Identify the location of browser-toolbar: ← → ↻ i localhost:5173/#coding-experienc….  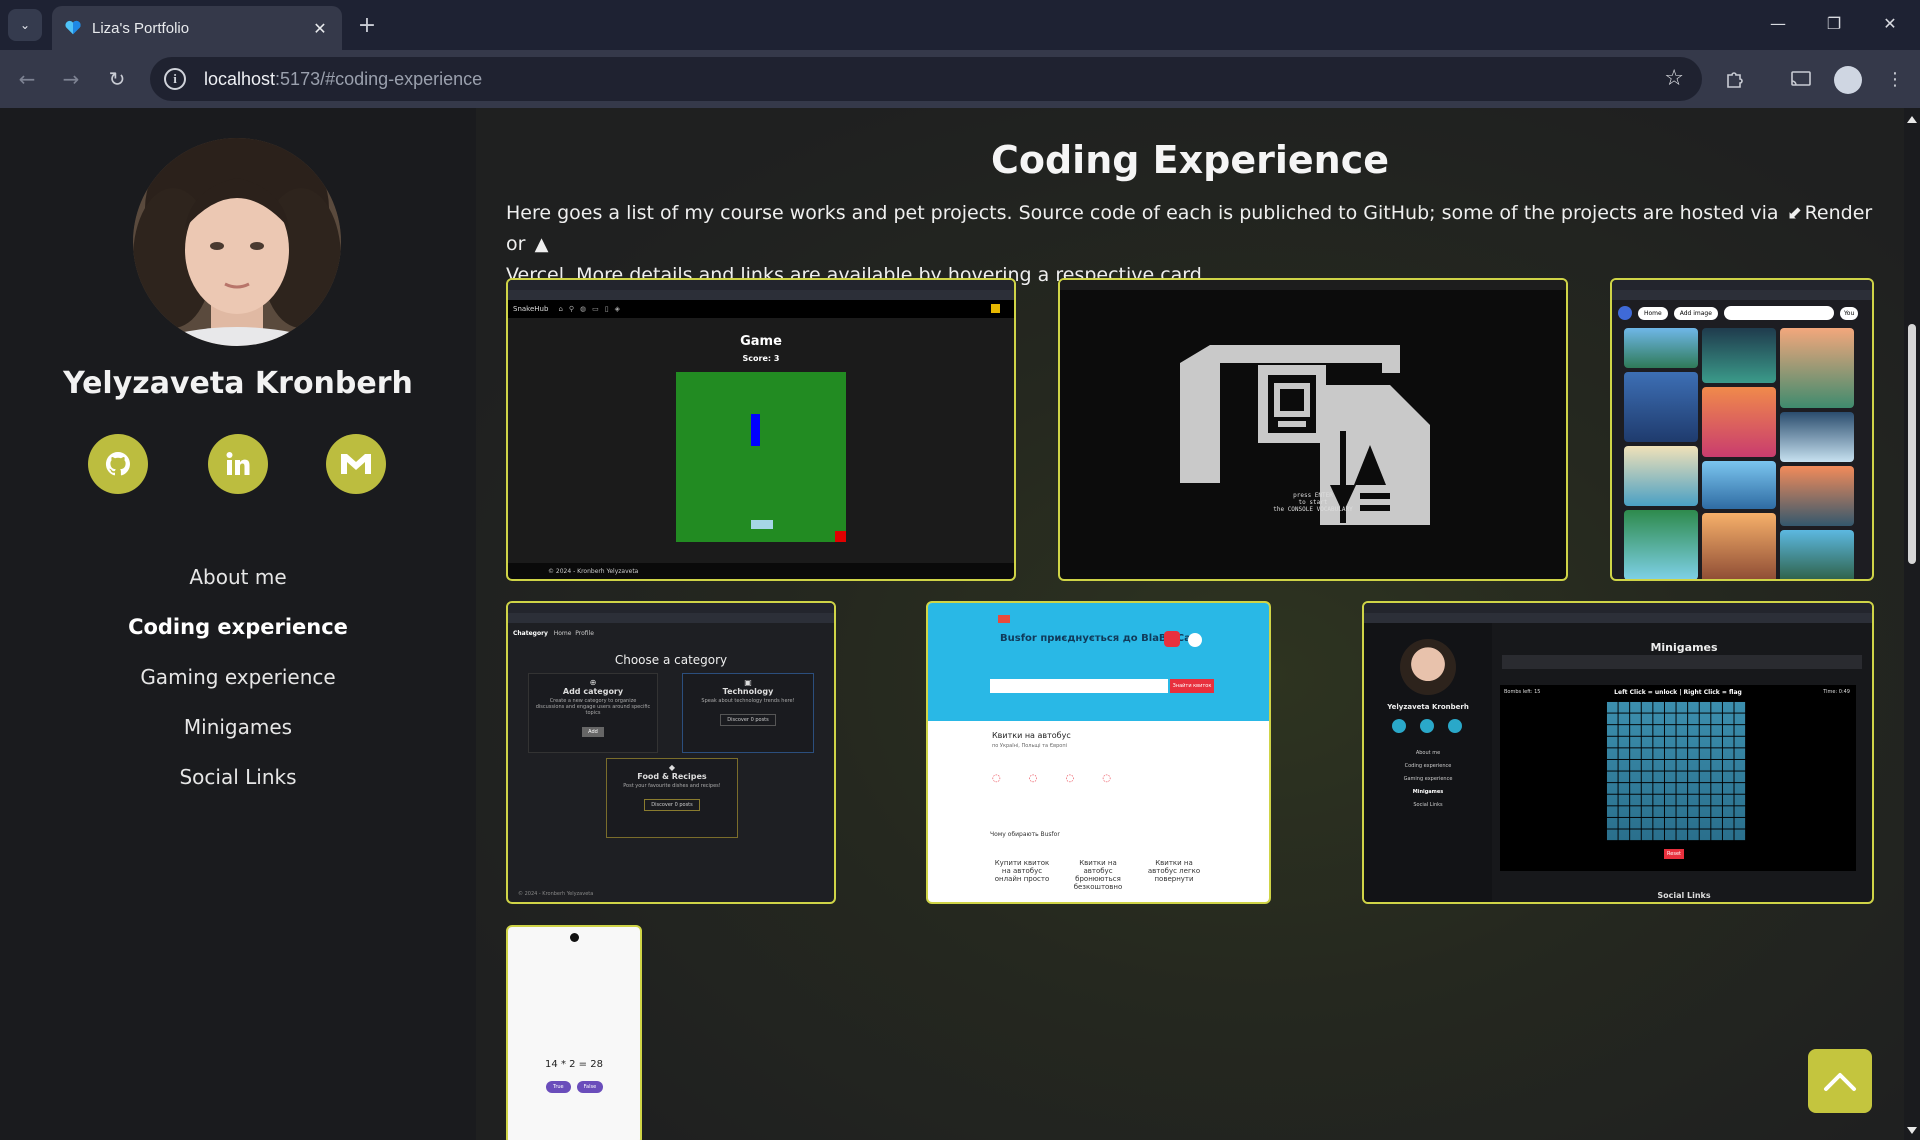
(960, 79).